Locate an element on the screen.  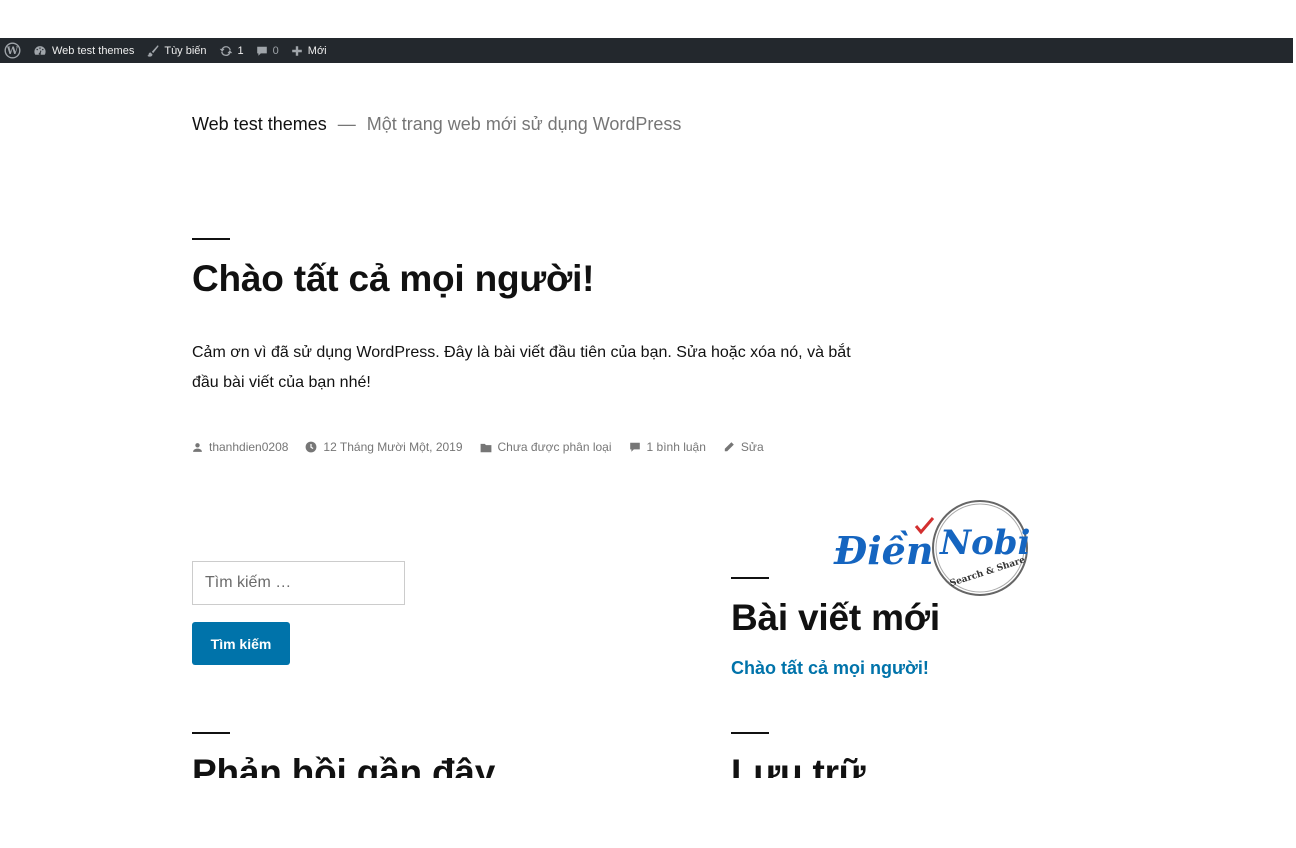
site-title: Web test themes is located at coordinates (259, 124).